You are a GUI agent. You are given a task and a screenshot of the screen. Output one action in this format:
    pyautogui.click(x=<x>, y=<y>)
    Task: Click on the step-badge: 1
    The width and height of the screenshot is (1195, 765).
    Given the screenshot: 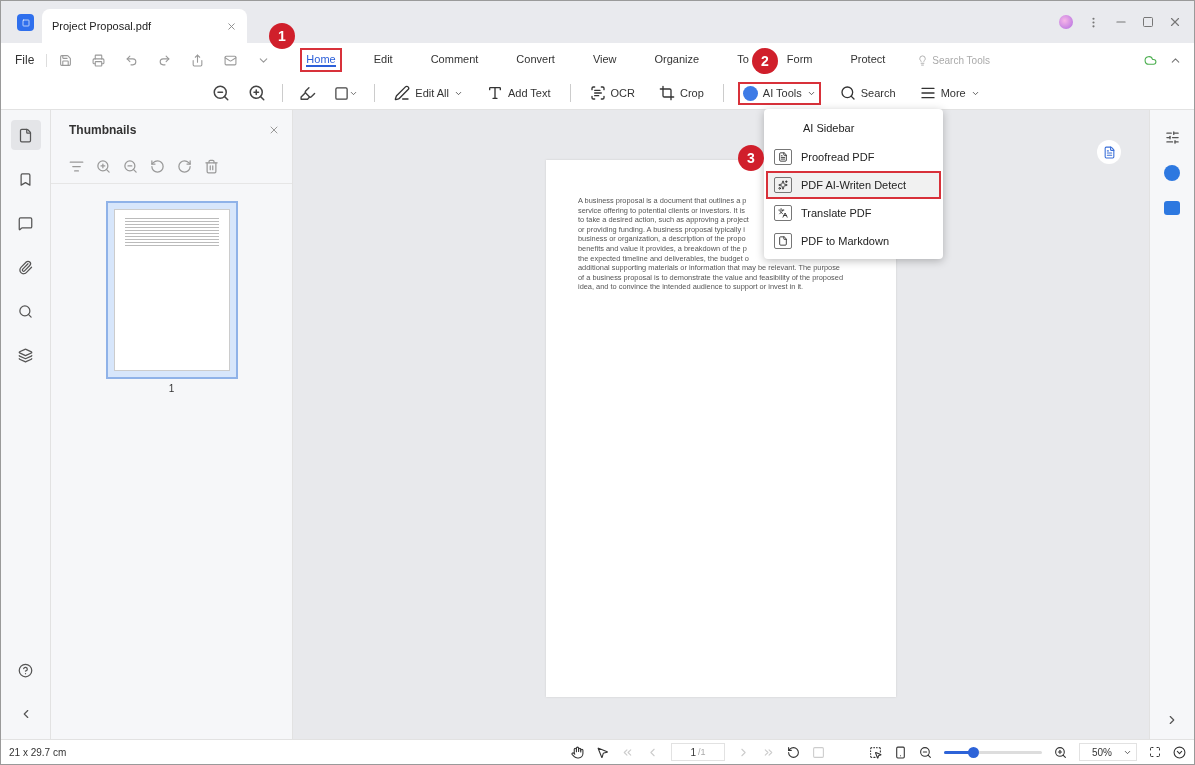 What is the action you would take?
    pyautogui.click(x=282, y=36)
    